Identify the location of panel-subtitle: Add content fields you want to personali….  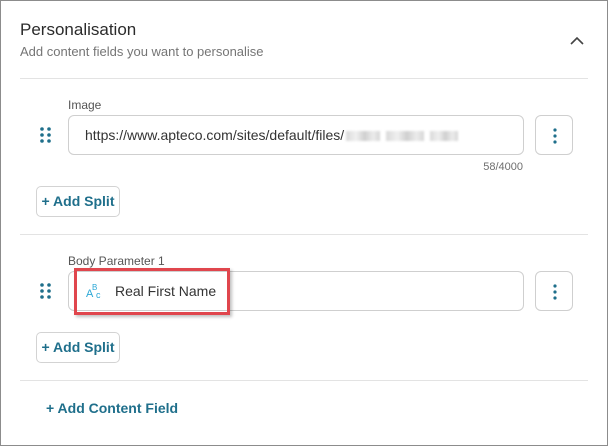
(142, 51).